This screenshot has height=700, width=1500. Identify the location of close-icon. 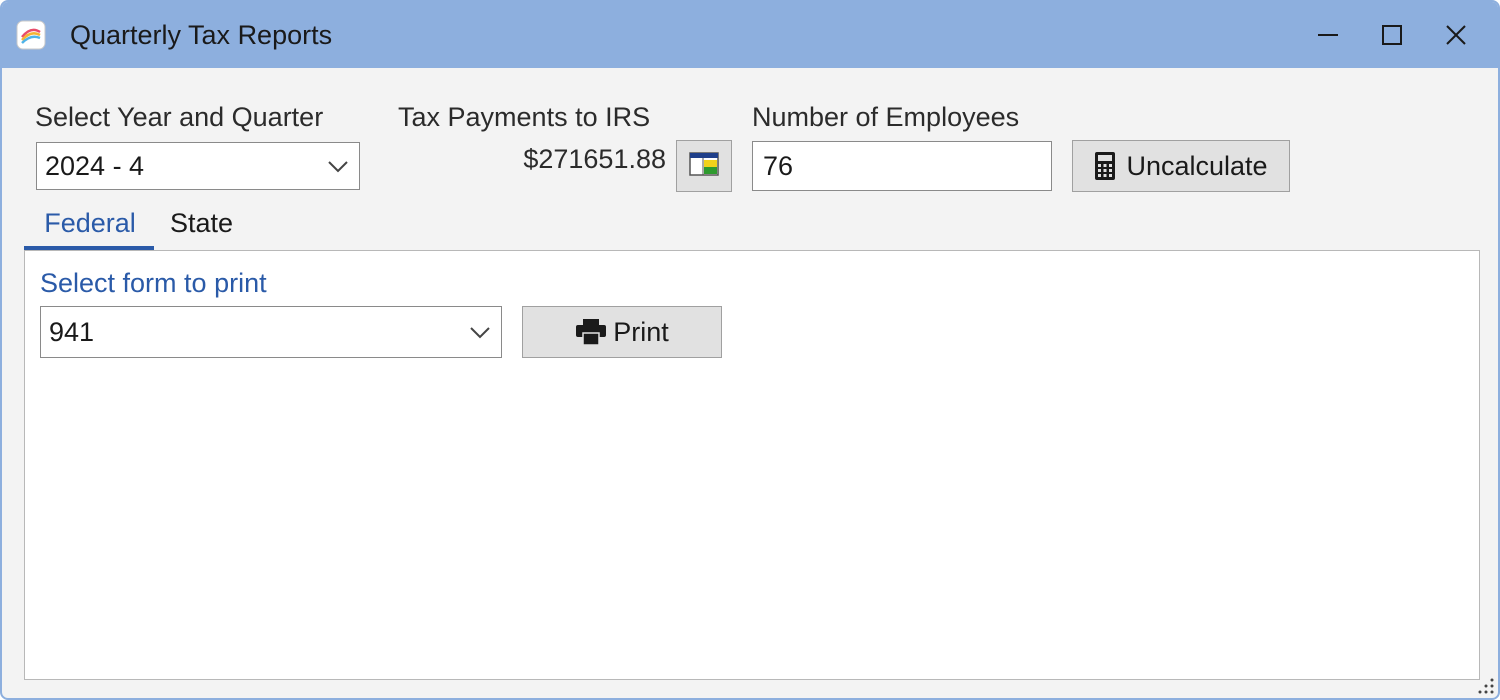
(1456, 35).